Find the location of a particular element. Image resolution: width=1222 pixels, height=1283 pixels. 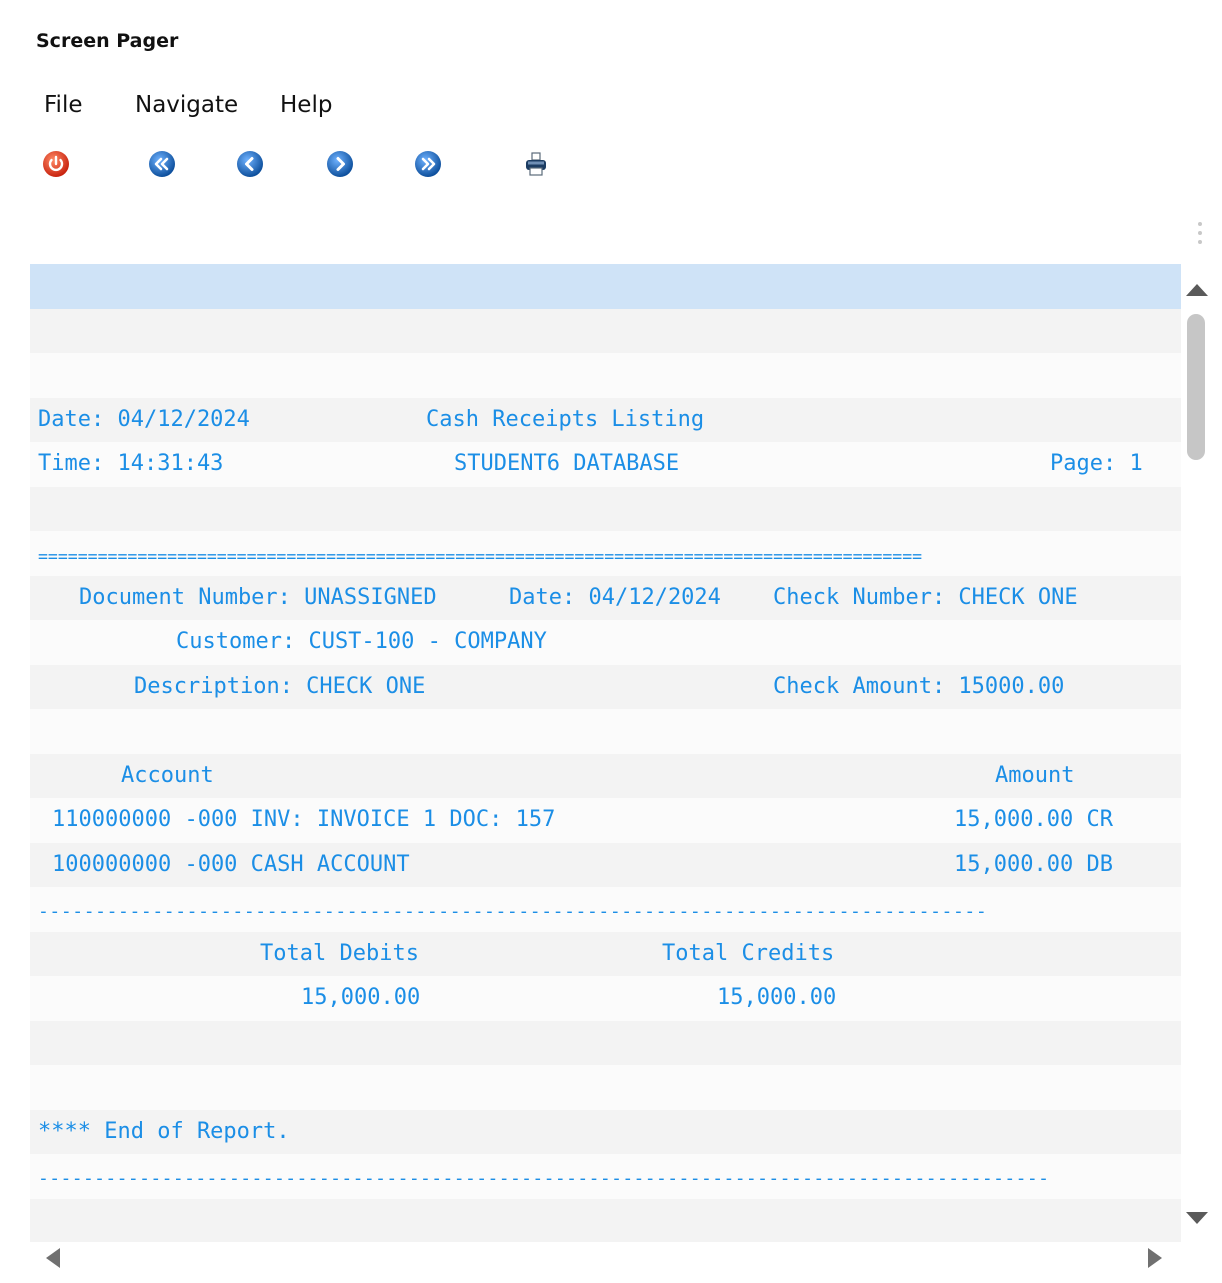

next-page-icon is located at coordinates (340, 164).